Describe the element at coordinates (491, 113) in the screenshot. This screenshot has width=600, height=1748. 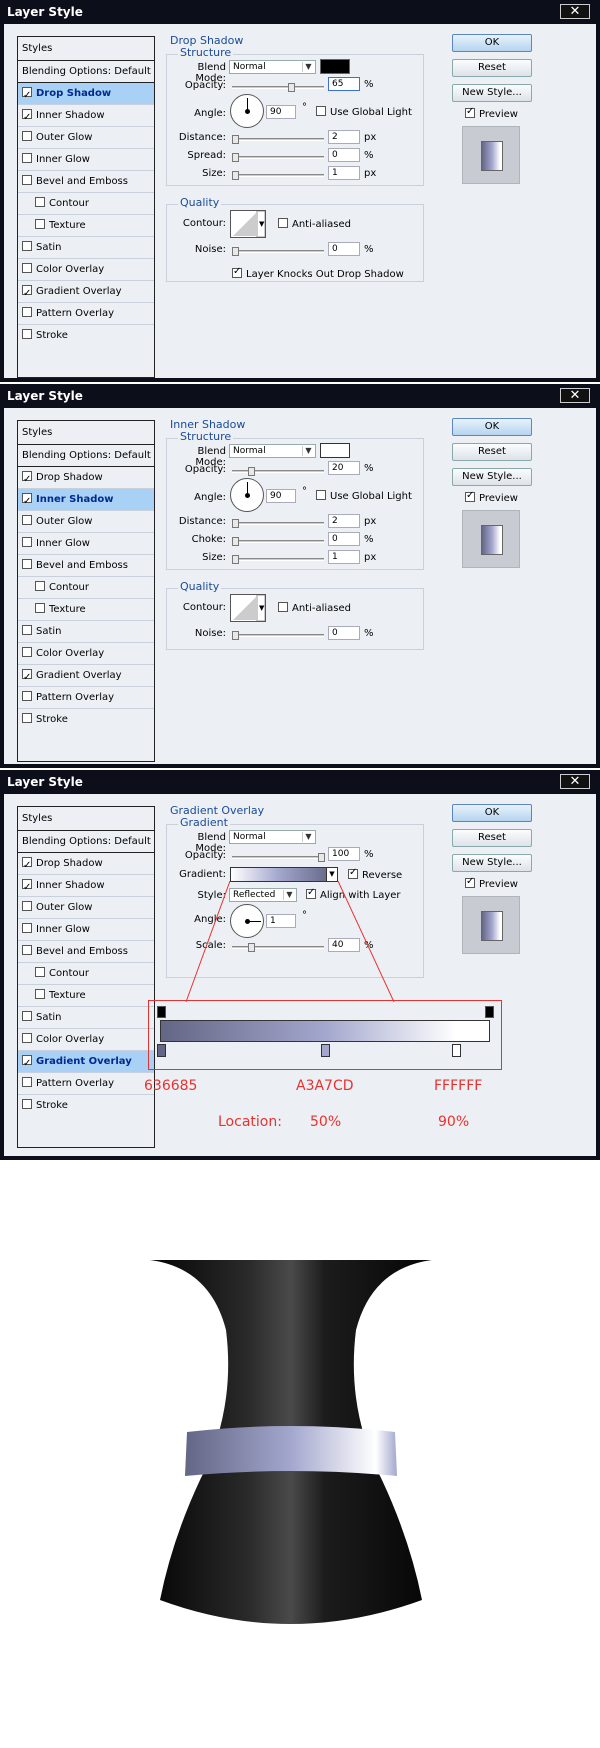
I see `preview-checkbox: Preview` at that location.